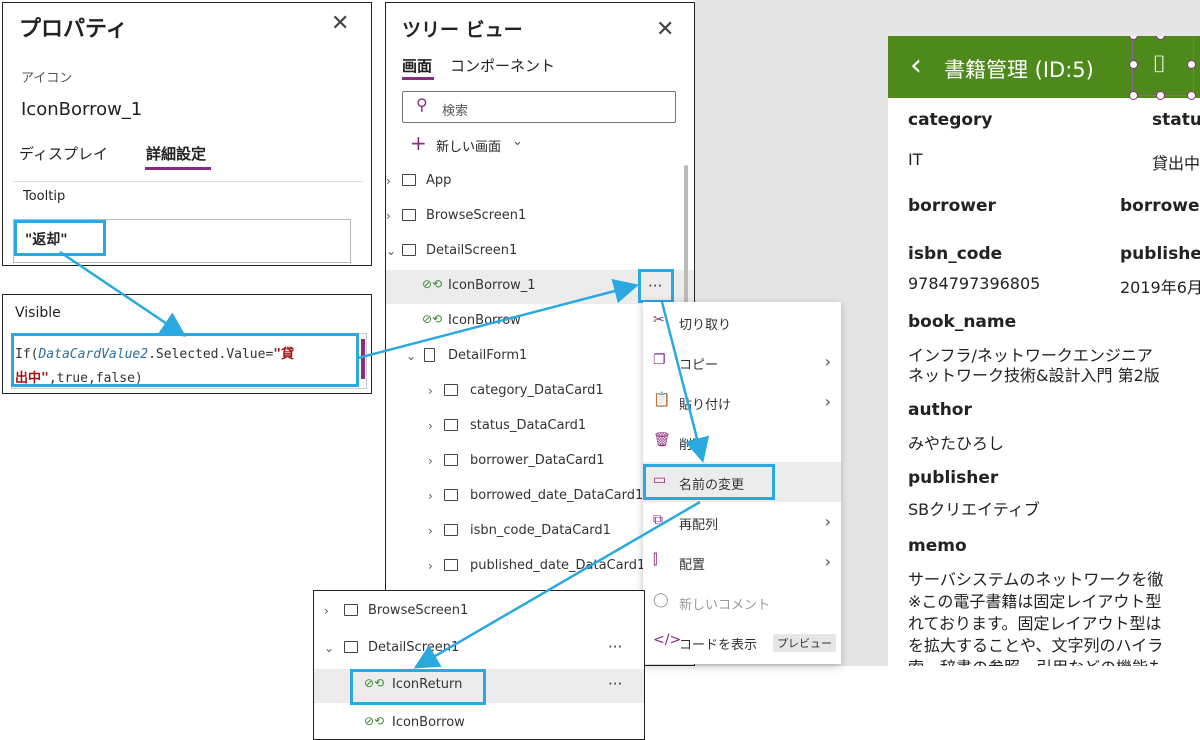  Describe the element at coordinates (557, 584) in the screenshot. I see `arrow-rename-to-inset` at that location.